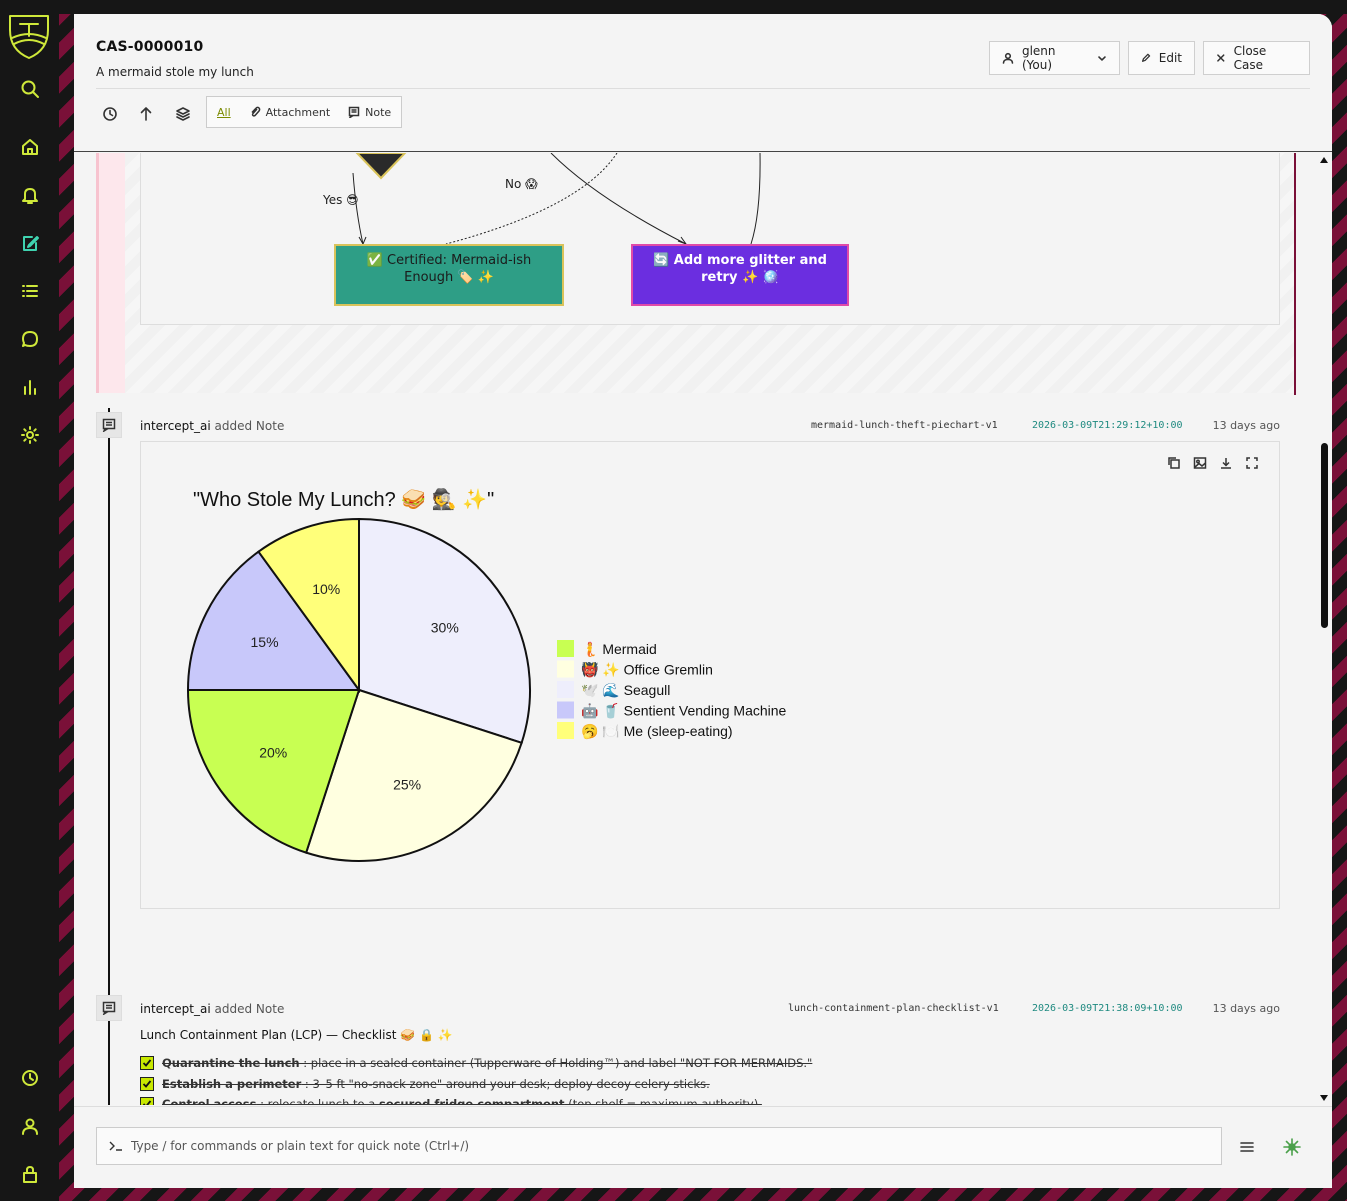  What do you see at coordinates (893, 1008) in the screenshot?
I see `entry-slug: lunch-containment-plan-checklist-v1` at bounding box center [893, 1008].